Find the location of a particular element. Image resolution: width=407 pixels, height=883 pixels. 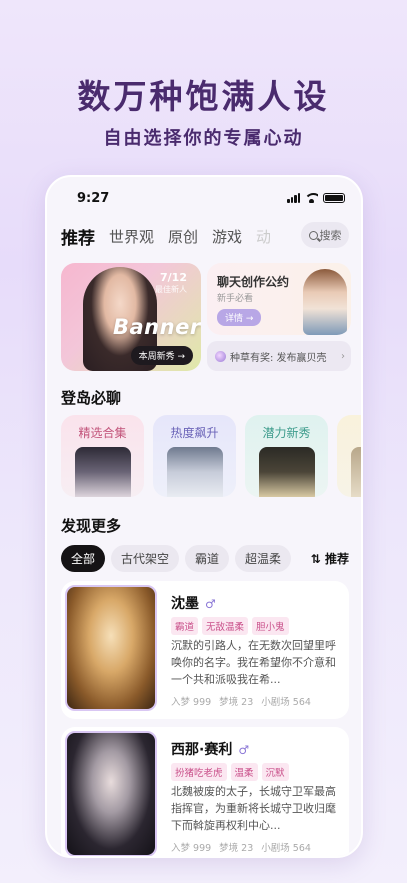

promo-title: 聊天创作公约 is located at coordinates (253, 282).